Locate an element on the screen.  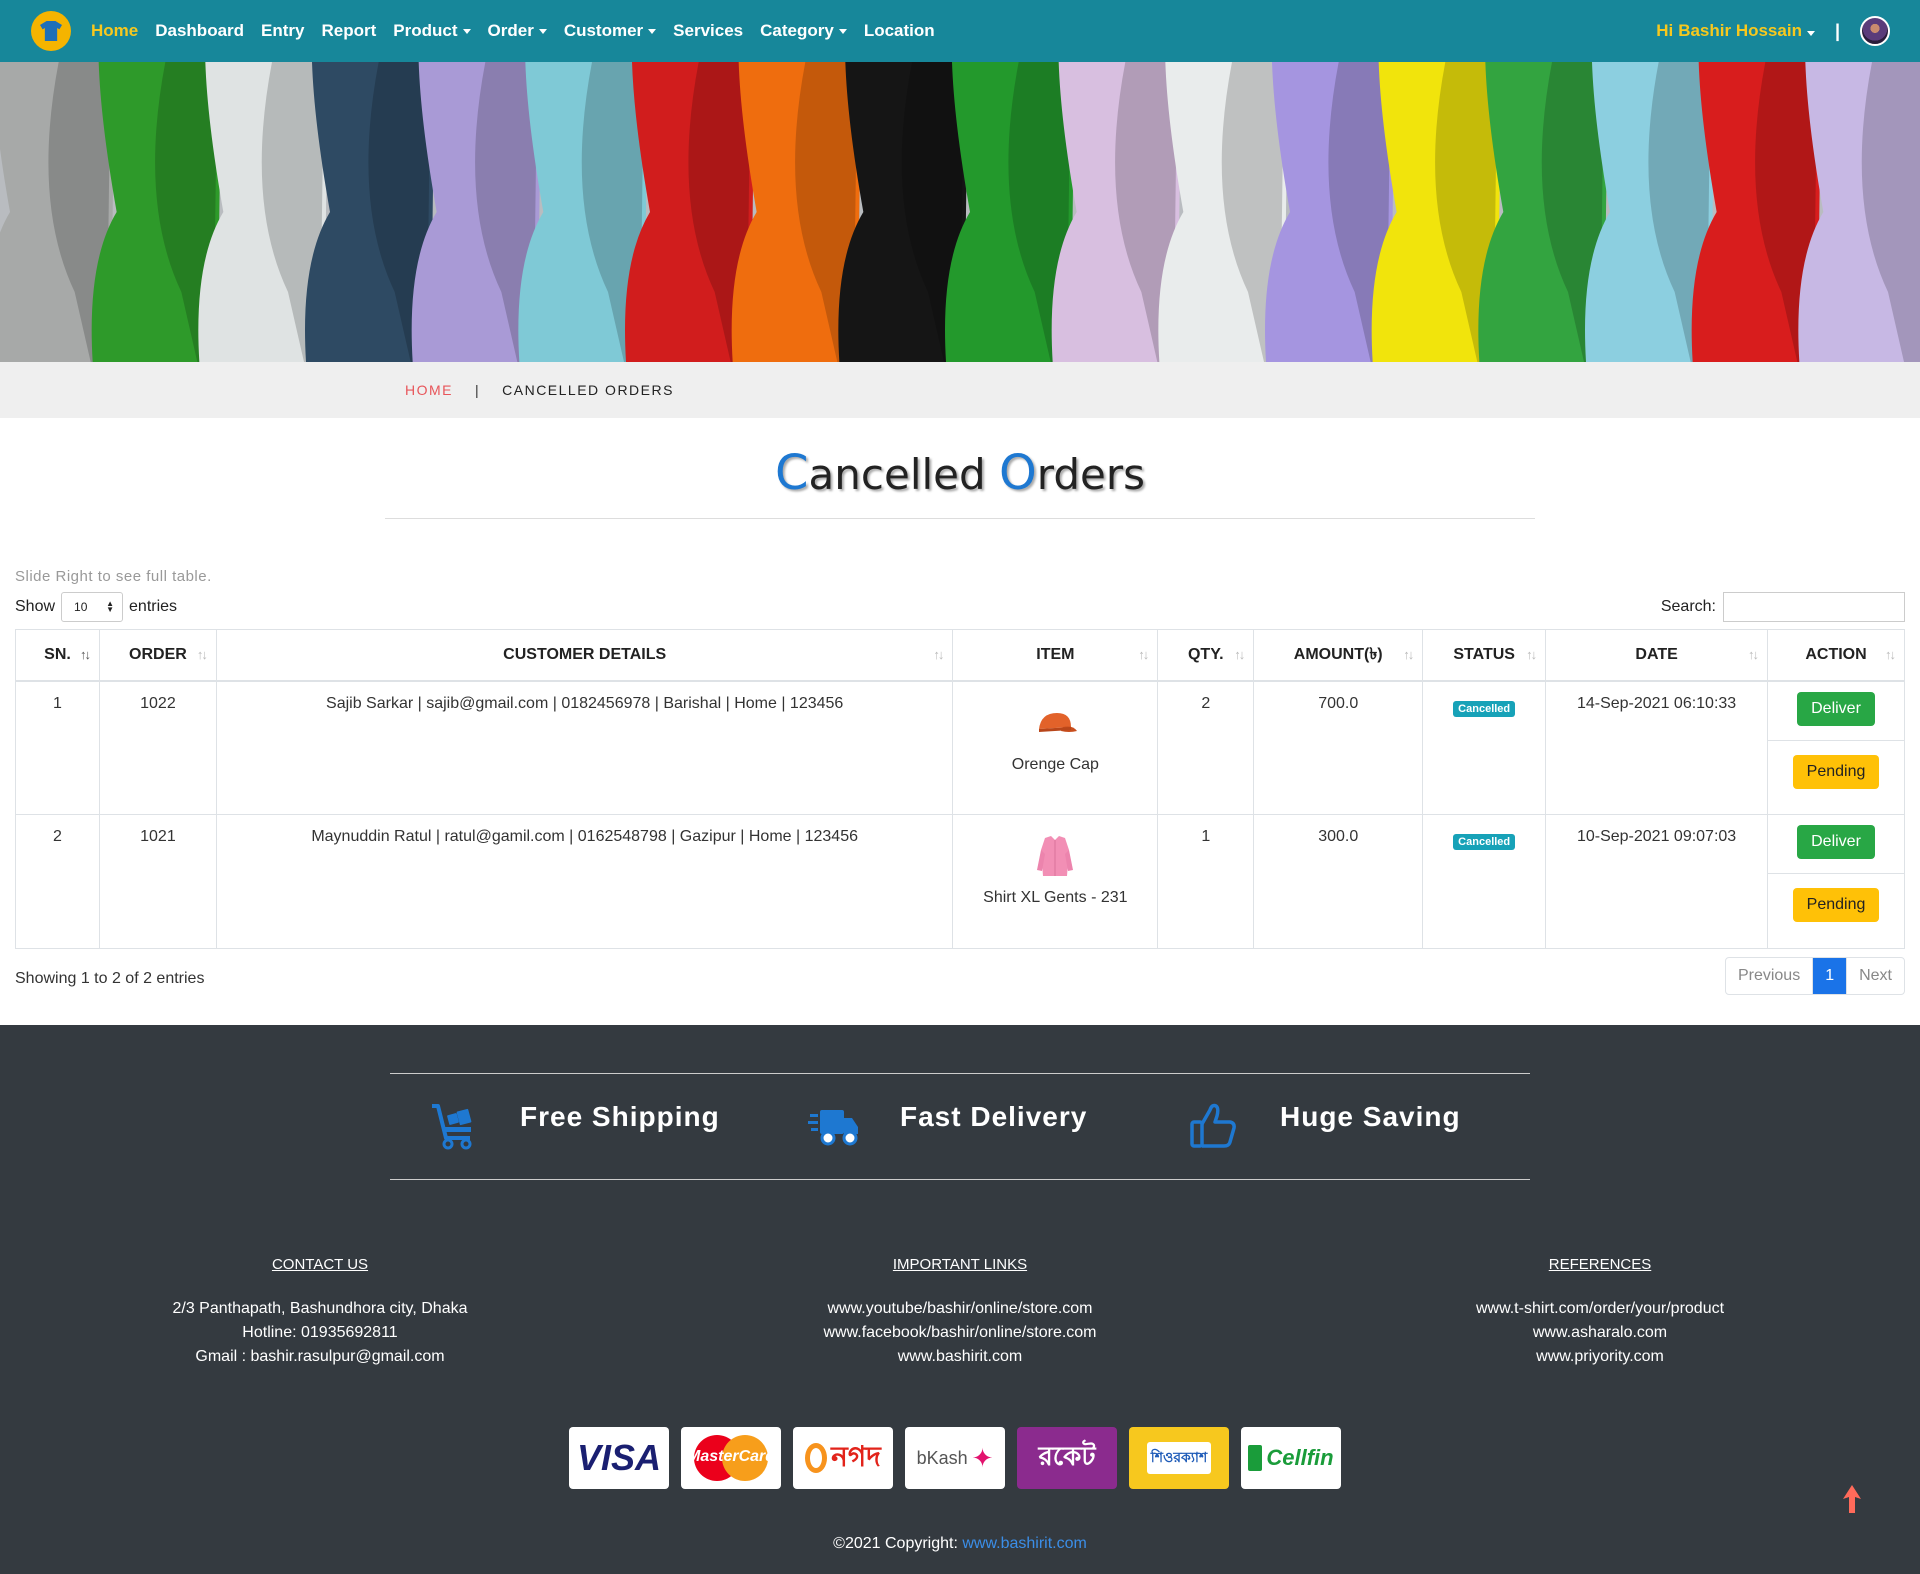
nav-item-category: Category is located at coordinates (803, 31).